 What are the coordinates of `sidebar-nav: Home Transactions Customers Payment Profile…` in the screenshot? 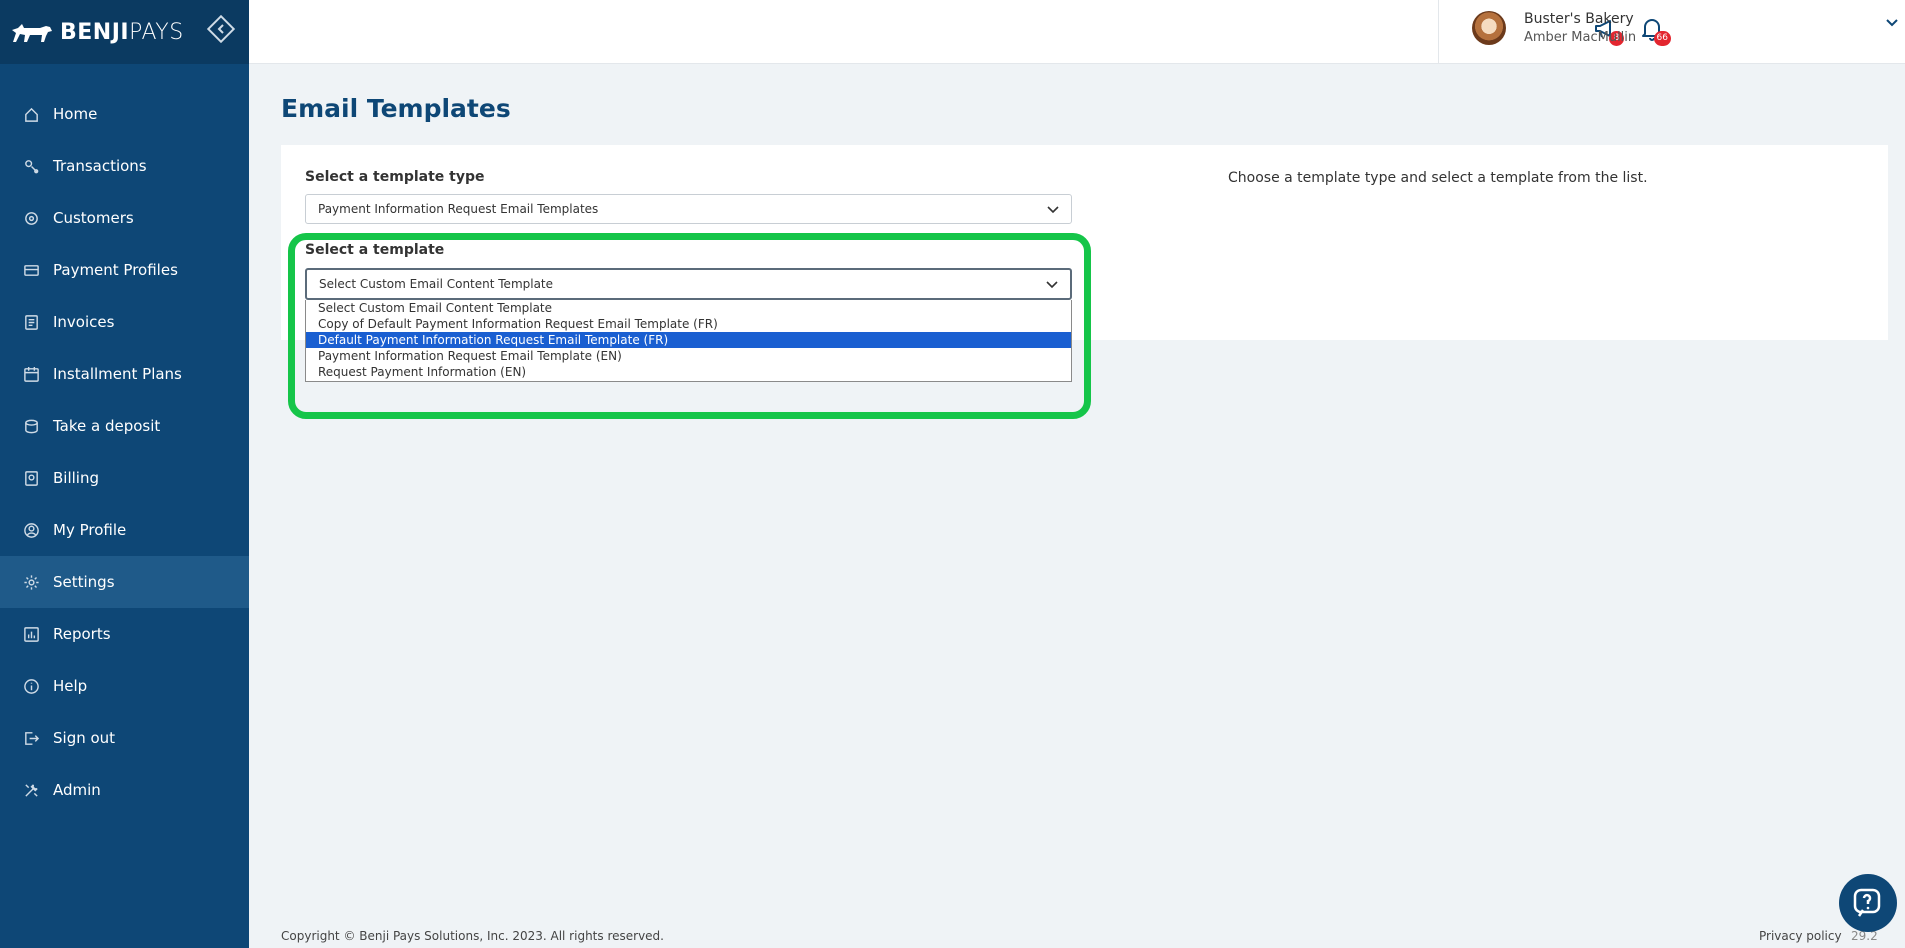 It's located at (124, 452).